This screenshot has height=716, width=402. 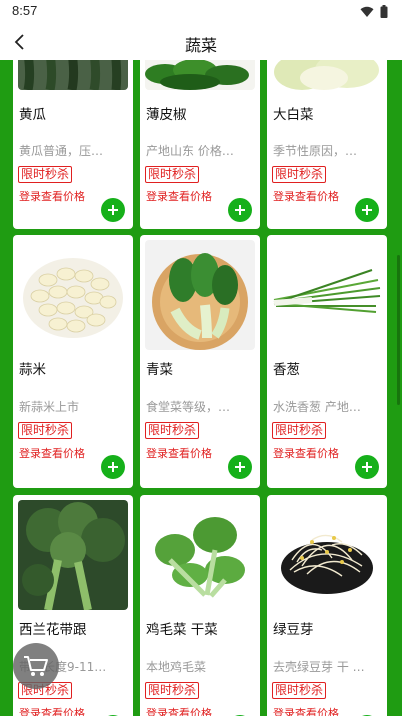 I want to click on product-image-garlic, so click(x=73, y=295).